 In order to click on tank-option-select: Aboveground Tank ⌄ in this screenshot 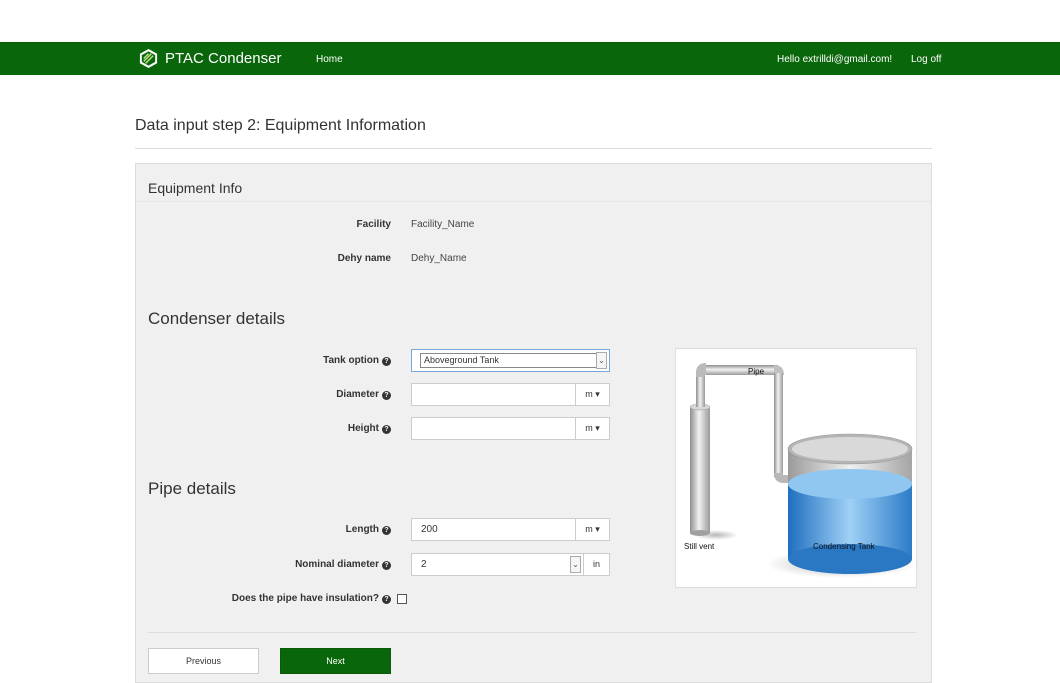, I will do `click(510, 360)`.